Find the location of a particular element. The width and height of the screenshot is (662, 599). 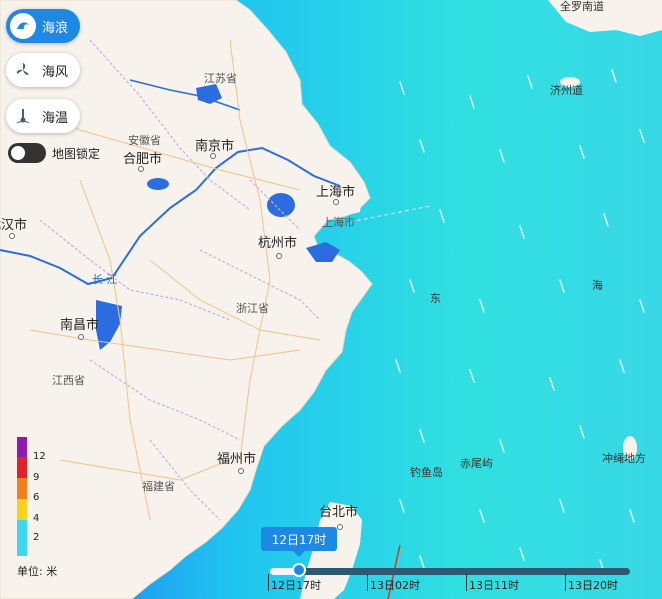

label-zhejiang: 浙江省 is located at coordinates (252, 308).